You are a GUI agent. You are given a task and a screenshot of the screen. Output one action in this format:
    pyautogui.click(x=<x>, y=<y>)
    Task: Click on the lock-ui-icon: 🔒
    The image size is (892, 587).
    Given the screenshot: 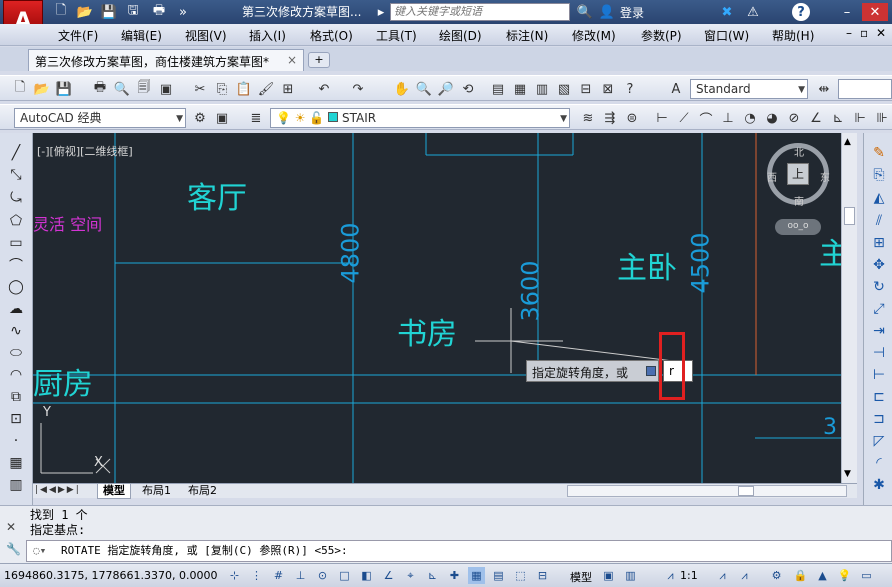 What is the action you would take?
    pyautogui.click(x=800, y=575)
    